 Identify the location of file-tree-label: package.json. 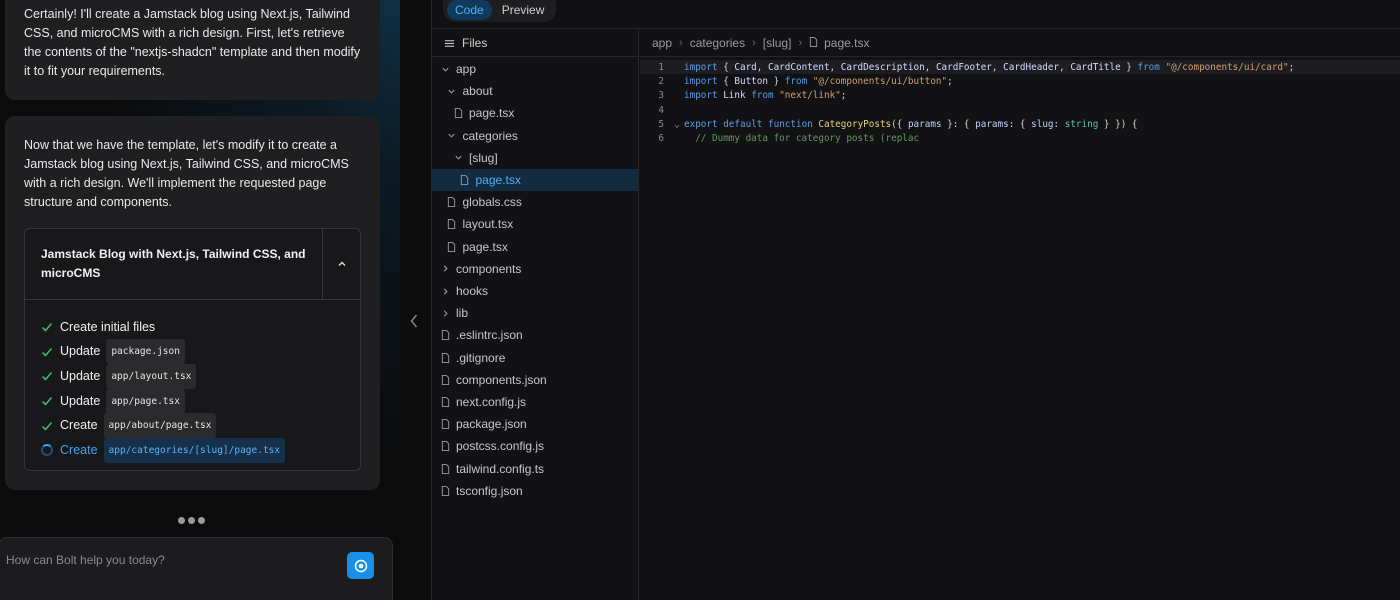
(491, 424).